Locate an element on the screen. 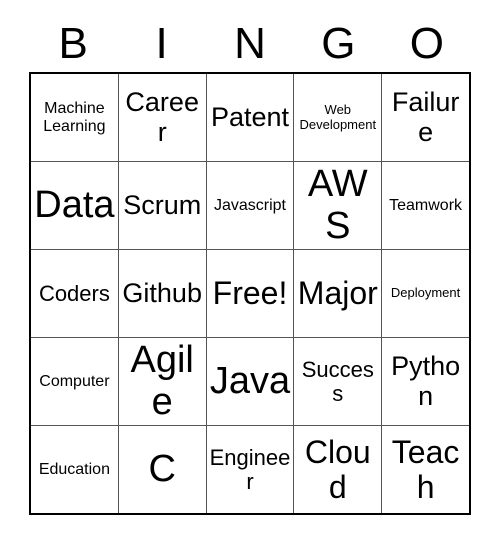 The width and height of the screenshot is (500, 544). bingo-cell: Java is located at coordinates (249, 381).